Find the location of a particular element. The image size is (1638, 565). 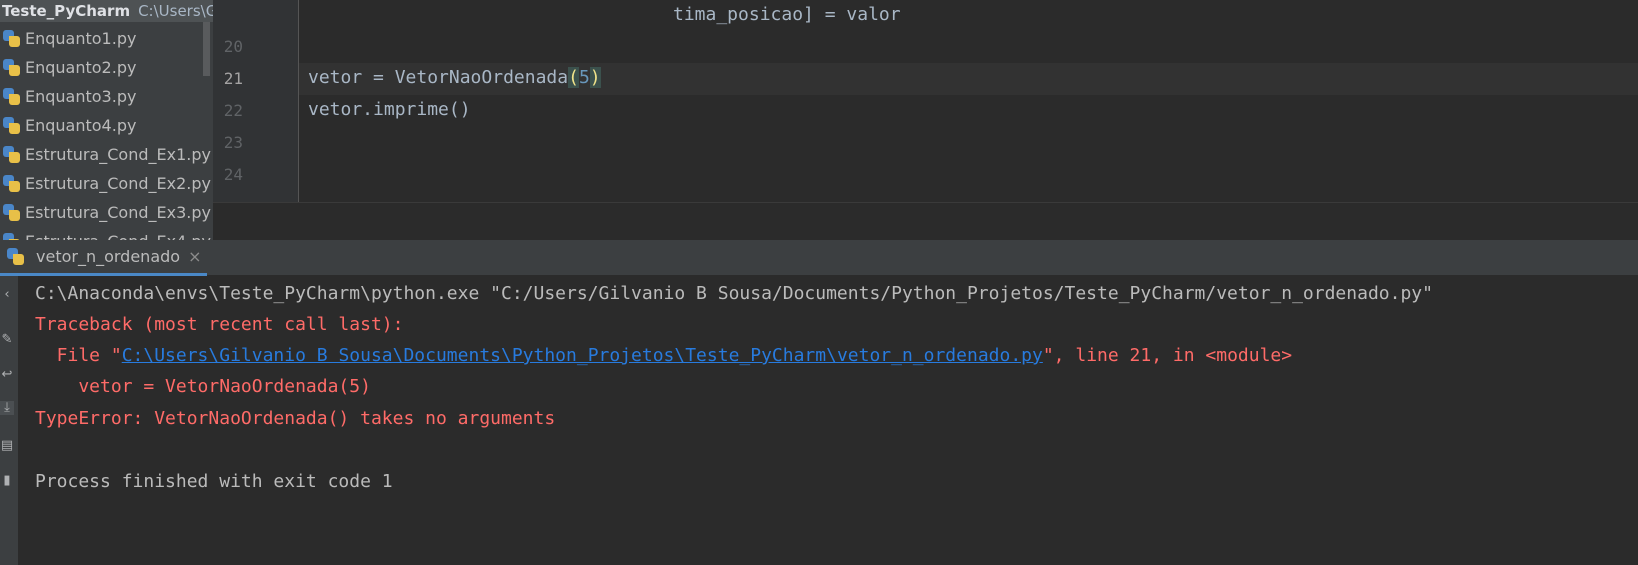

run-tab: vetor_n_ordenado × is located at coordinates (103, 258).